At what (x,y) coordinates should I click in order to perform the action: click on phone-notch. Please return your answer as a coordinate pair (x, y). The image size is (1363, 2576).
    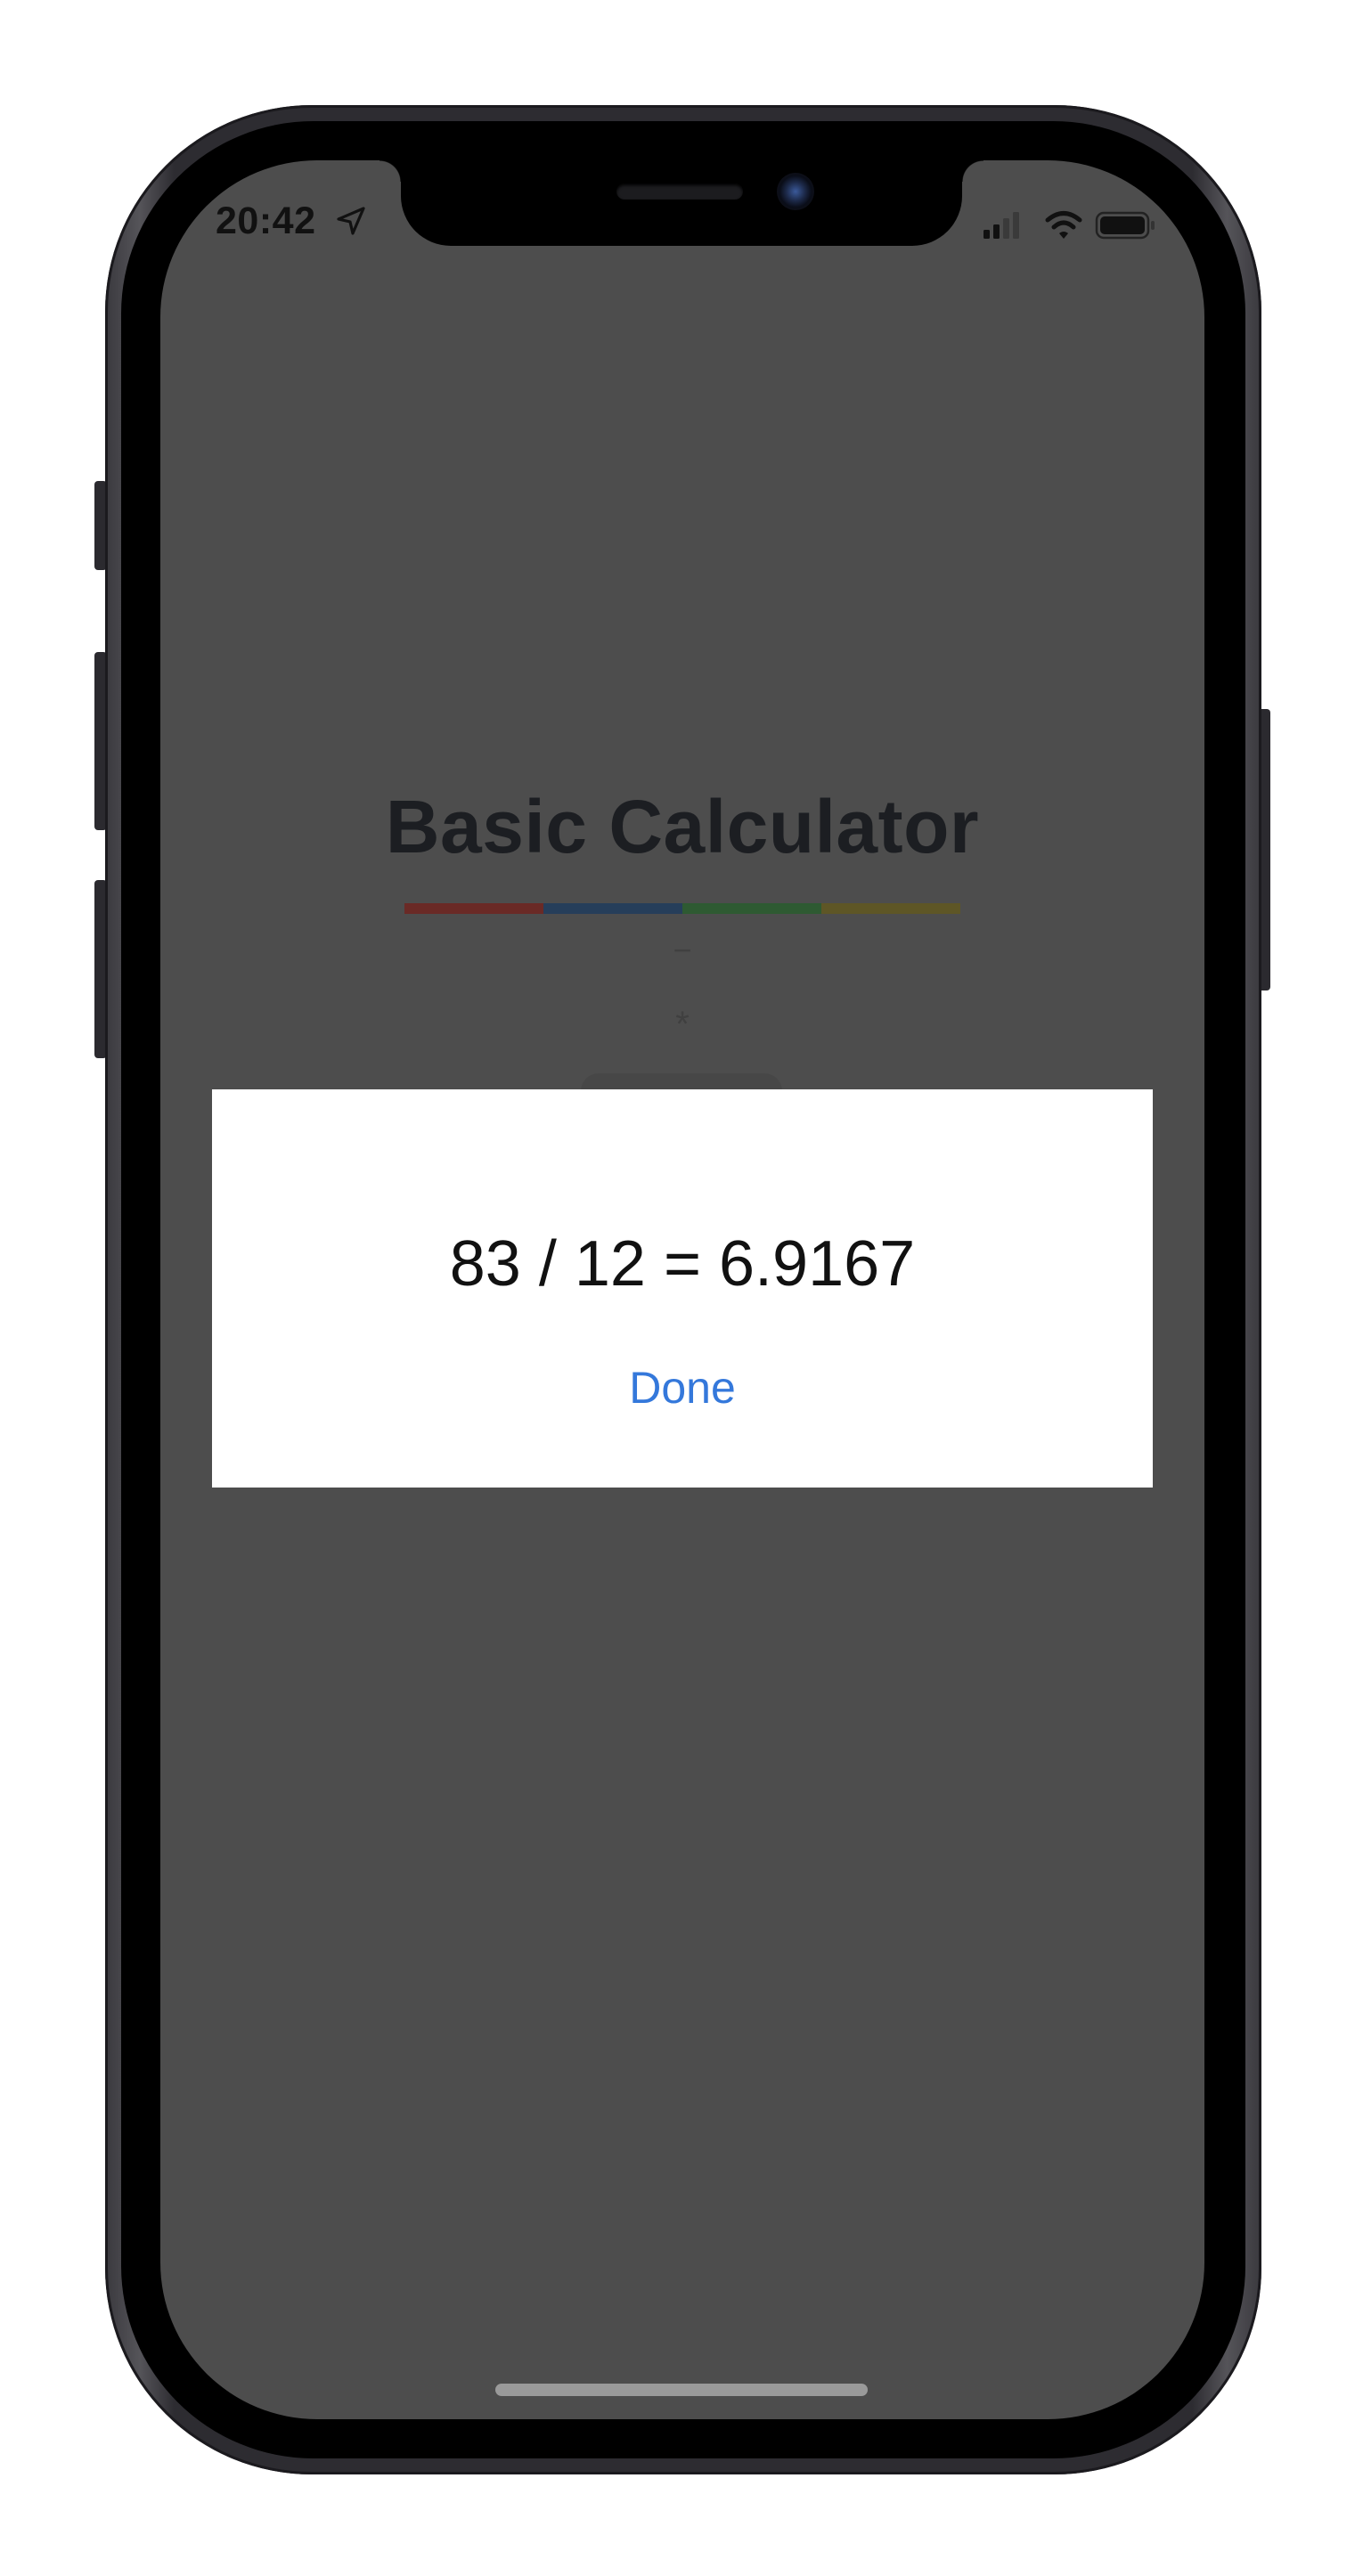
    Looking at the image, I should click on (681, 203).